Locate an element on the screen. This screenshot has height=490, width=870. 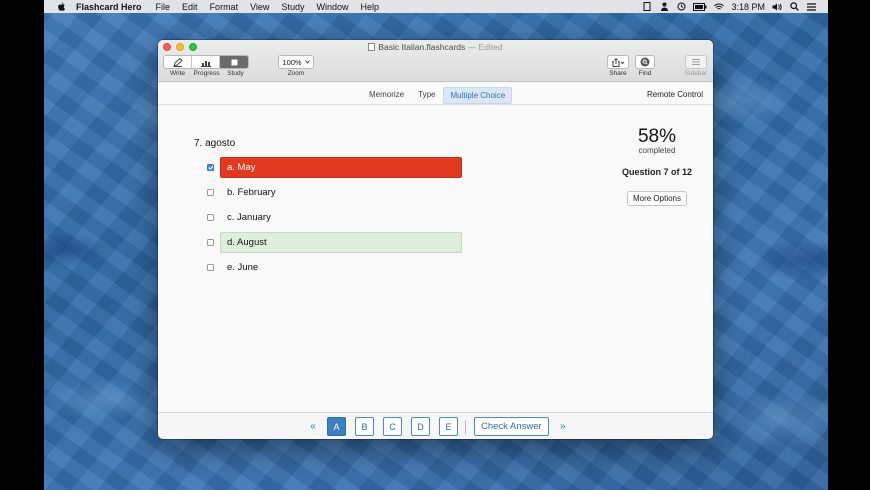
letter-a-button: A is located at coordinates (336, 426).